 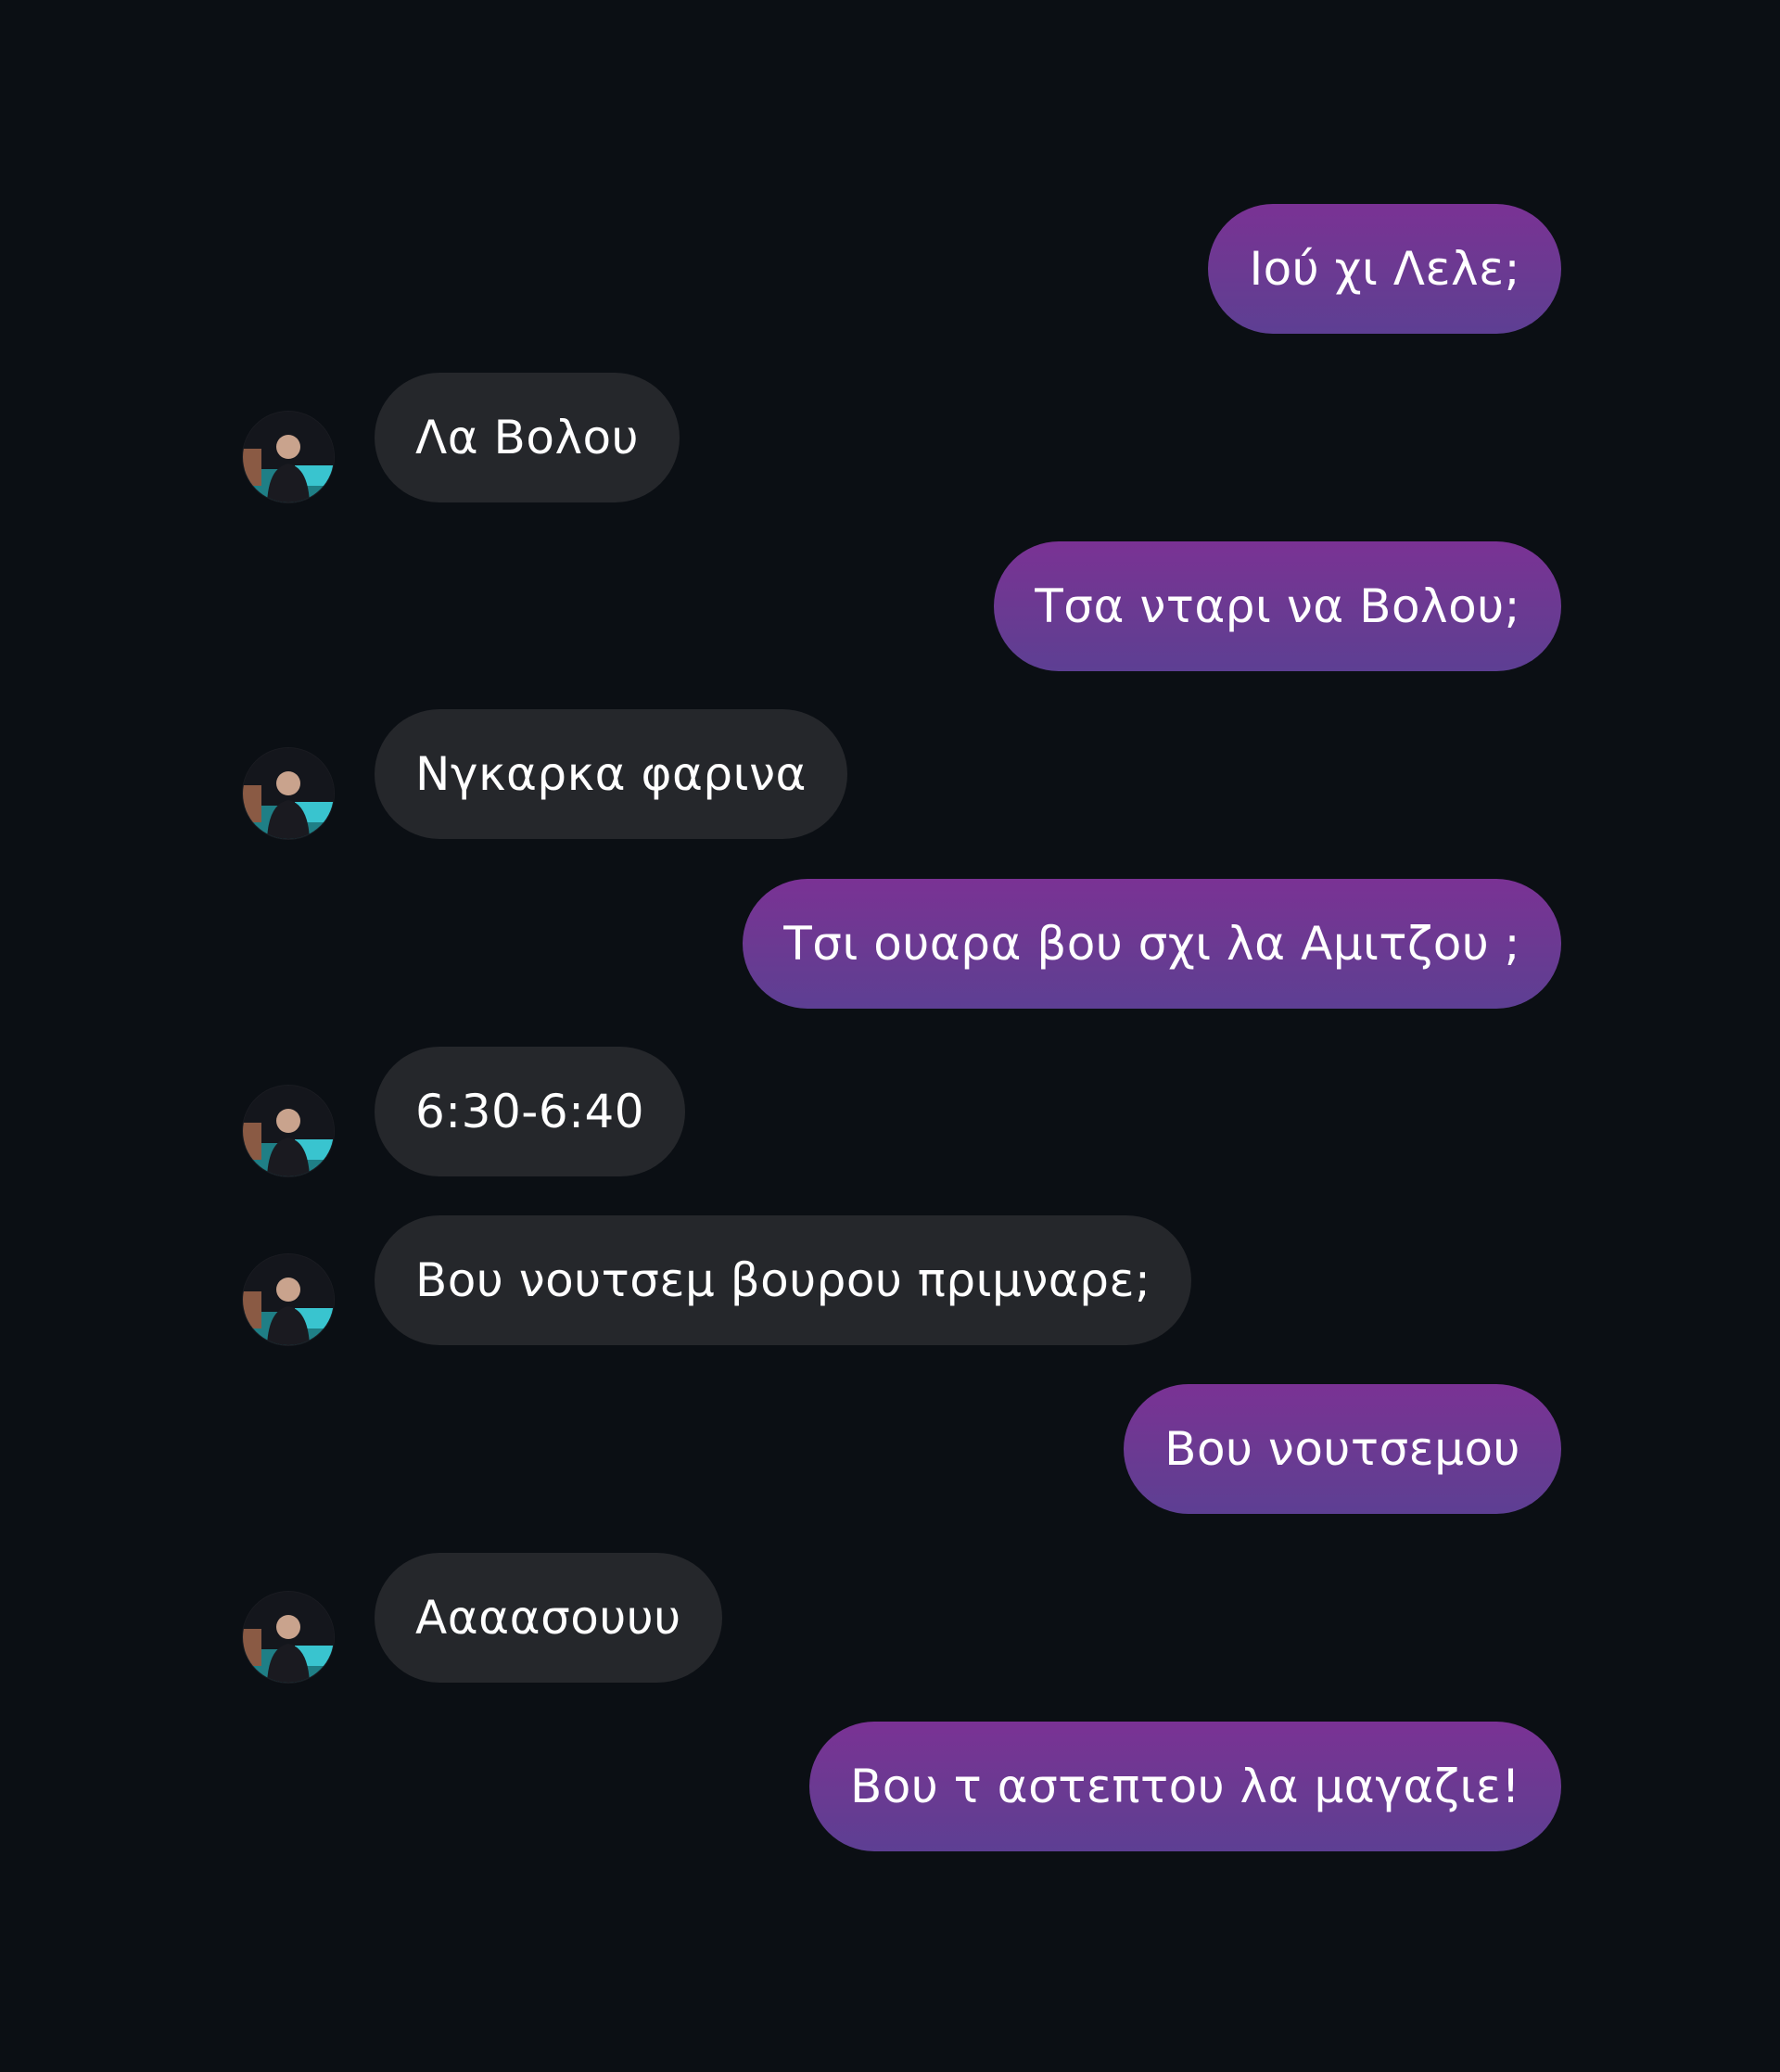 What do you see at coordinates (530, 1112) in the screenshot?
I see `incoming-bubble: 6:30-6:40` at bounding box center [530, 1112].